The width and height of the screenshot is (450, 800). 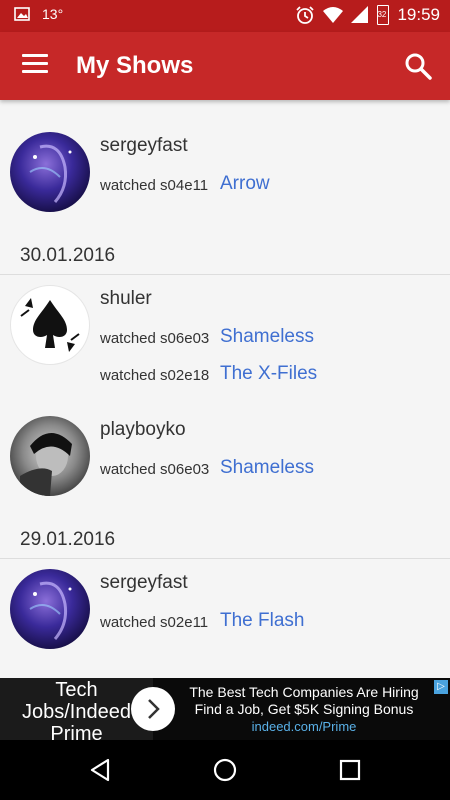 What do you see at coordinates (143, 430) in the screenshot?
I see `username: playboyko` at bounding box center [143, 430].